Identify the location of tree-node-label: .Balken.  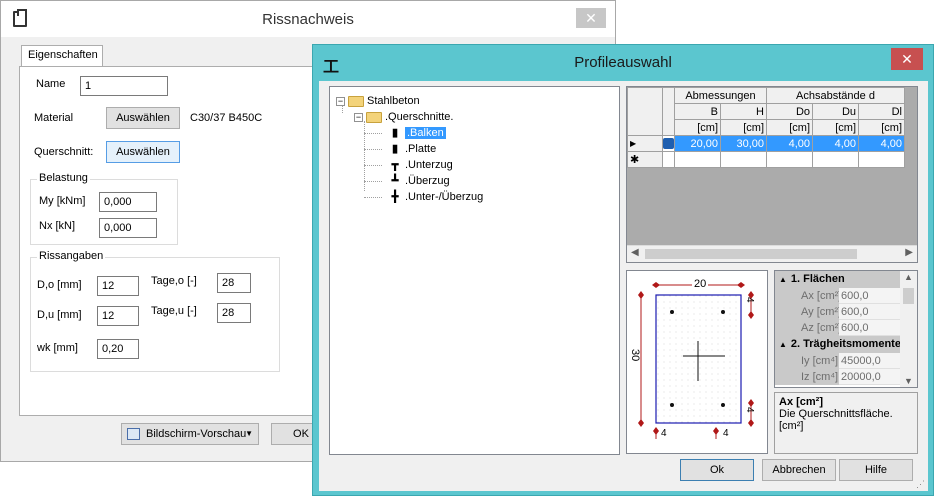
(425, 133).